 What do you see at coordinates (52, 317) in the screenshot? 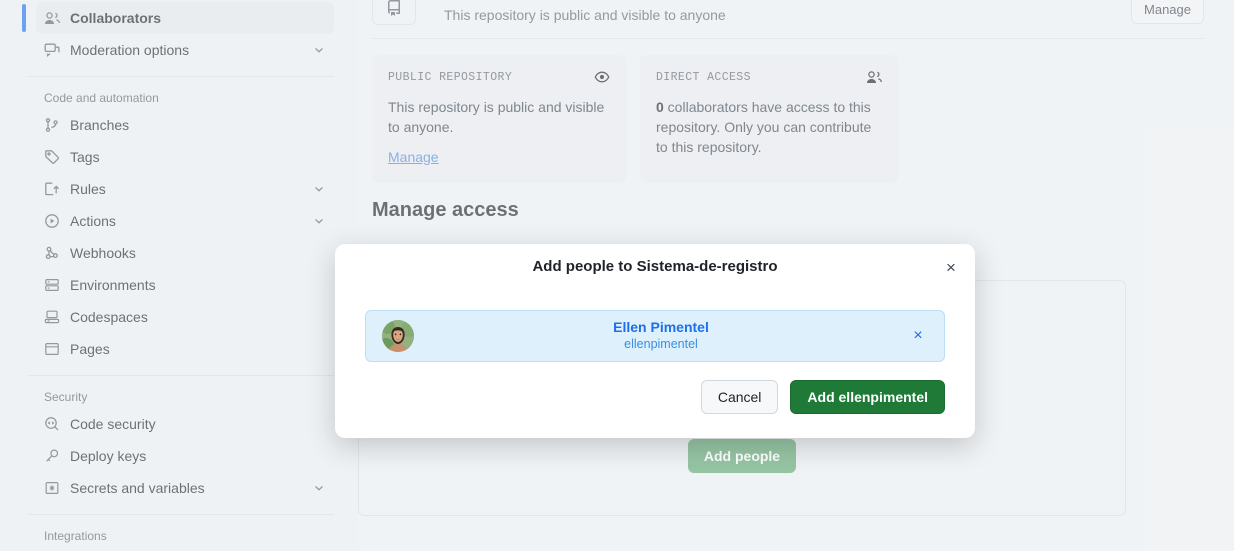
I see `codespaces-icon` at bounding box center [52, 317].